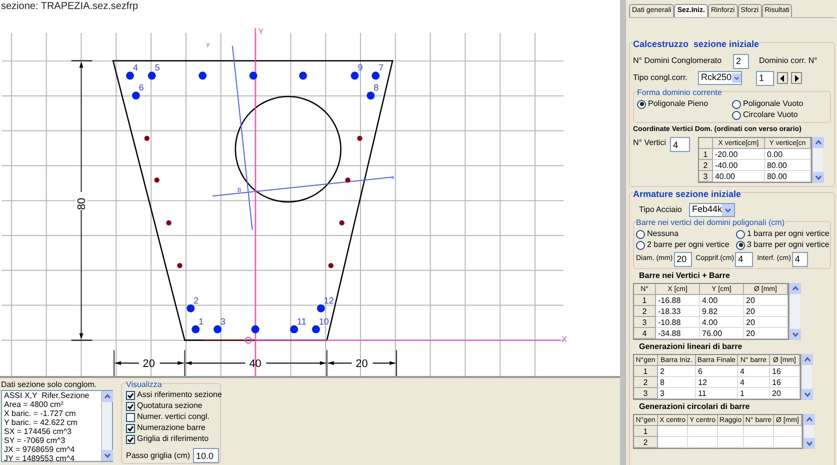  Describe the element at coordinates (754, 393) in the screenshot. I see `table-cell: 1` at that location.